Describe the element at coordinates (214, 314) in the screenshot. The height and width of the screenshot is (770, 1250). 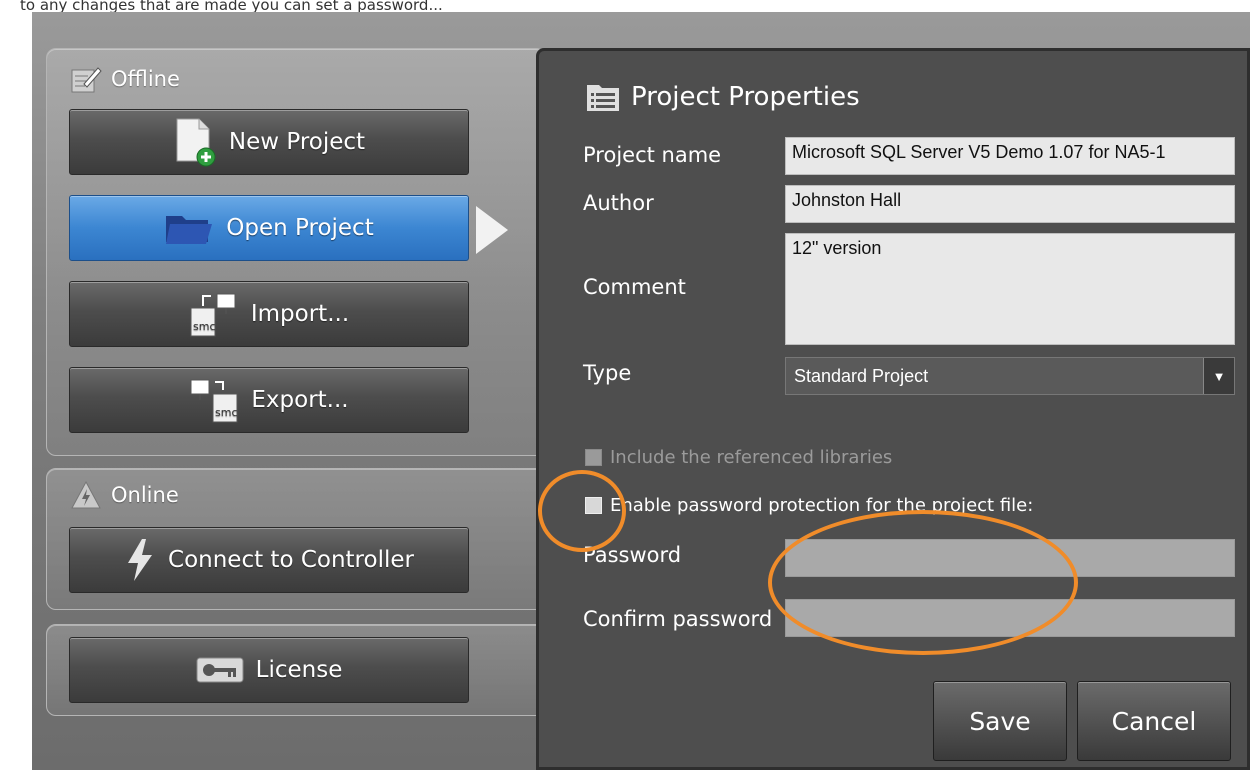
I see `import-icon: smc` at that location.